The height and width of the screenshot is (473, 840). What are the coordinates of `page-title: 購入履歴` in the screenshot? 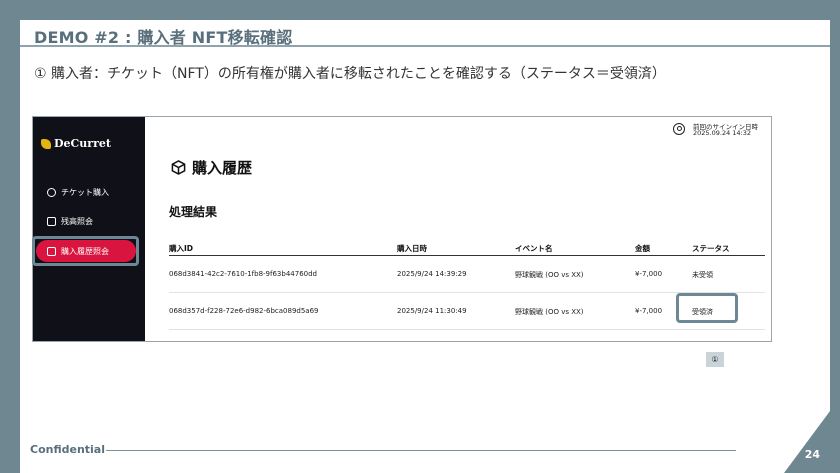 It's located at (211, 167).